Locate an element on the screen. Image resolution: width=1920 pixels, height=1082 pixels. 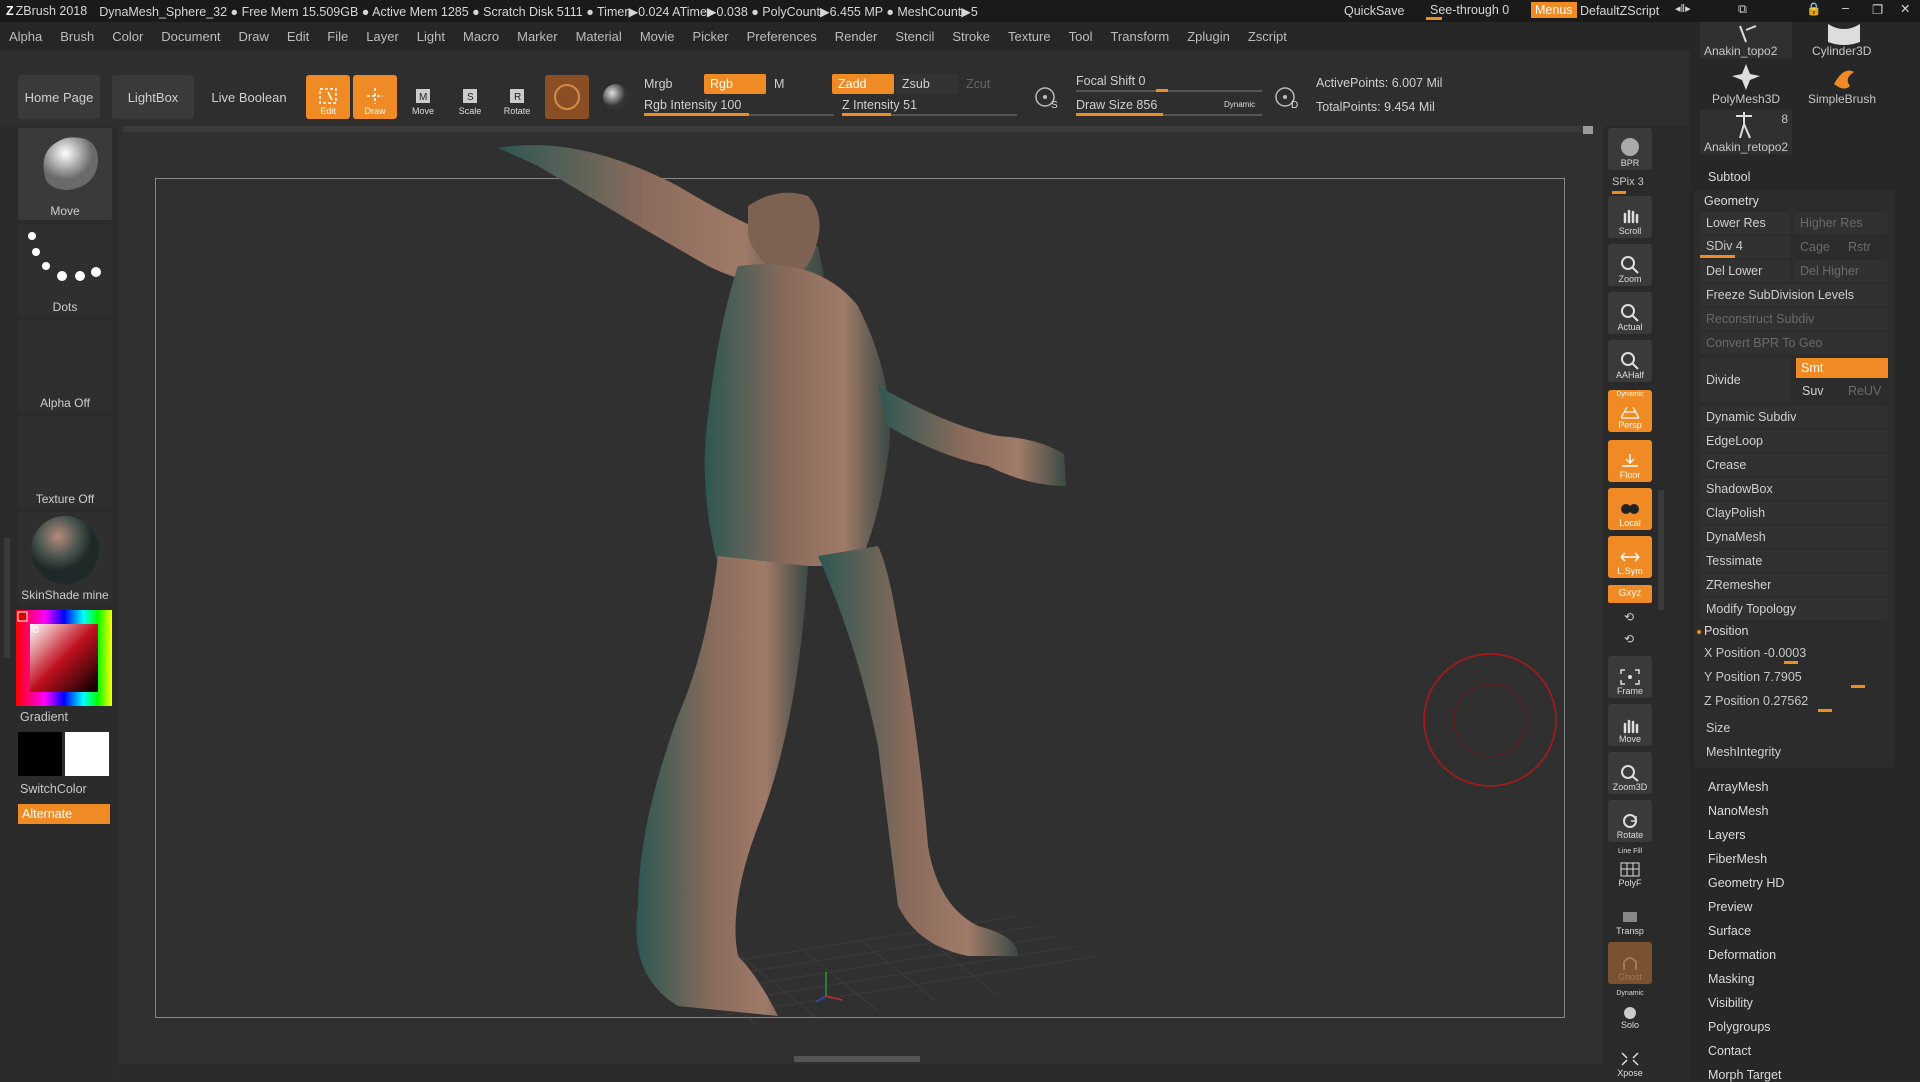
menu-document: Document is located at coordinates (190, 36).